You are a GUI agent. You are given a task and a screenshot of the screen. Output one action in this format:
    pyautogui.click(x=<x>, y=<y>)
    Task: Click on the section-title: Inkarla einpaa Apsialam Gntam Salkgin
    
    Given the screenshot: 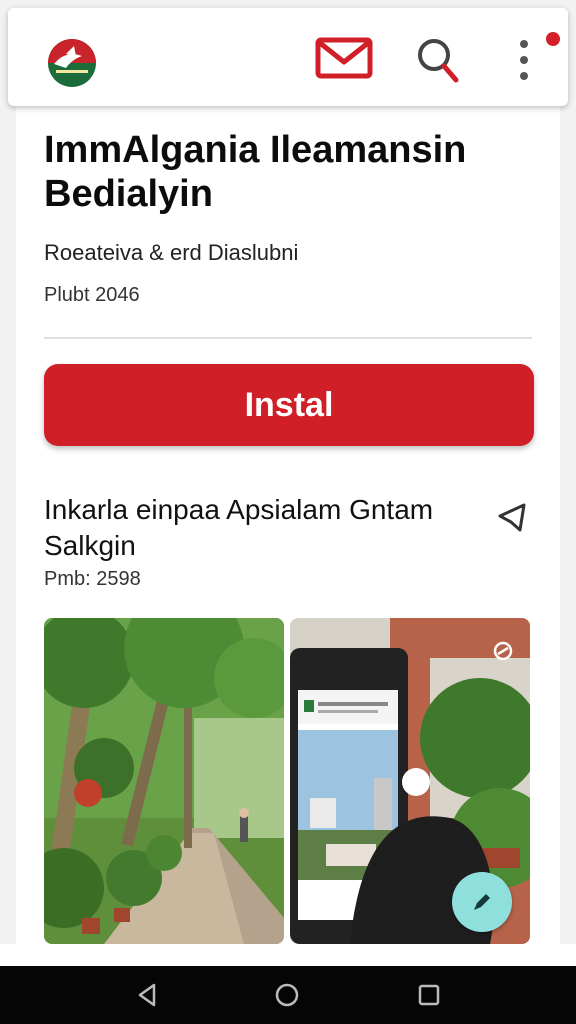 What is the action you would take?
    pyautogui.click(x=239, y=527)
    